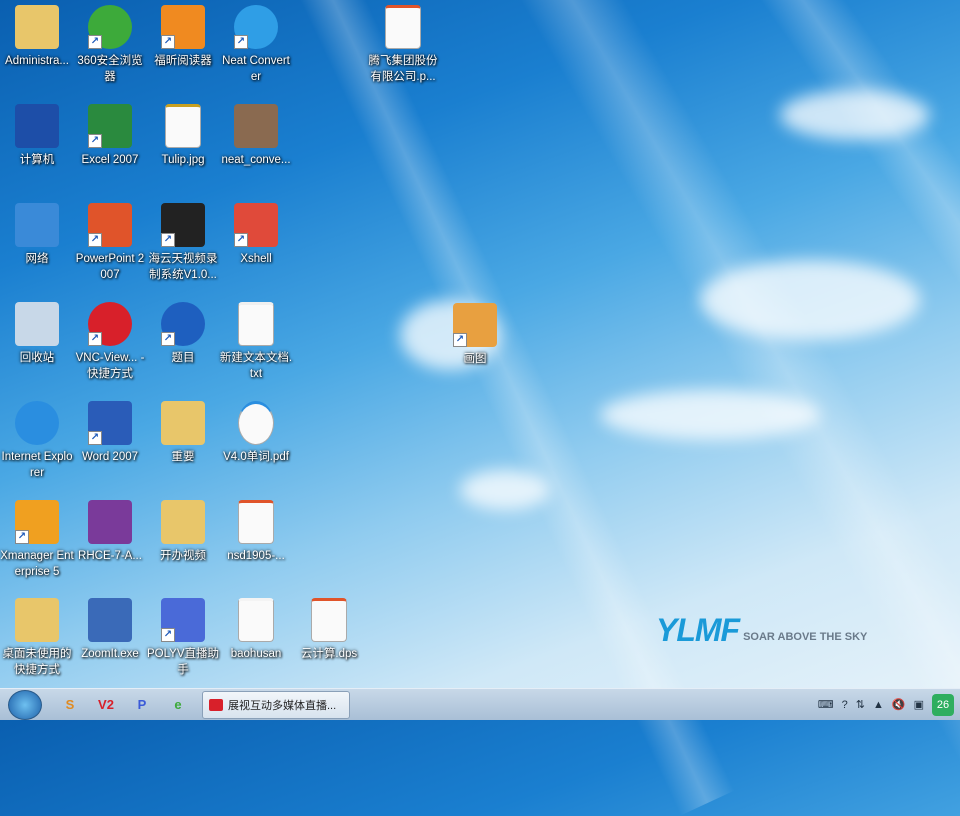 Image resolution: width=960 pixels, height=816 pixels. I want to click on desktop-icon: 开办视频, so click(183, 532).